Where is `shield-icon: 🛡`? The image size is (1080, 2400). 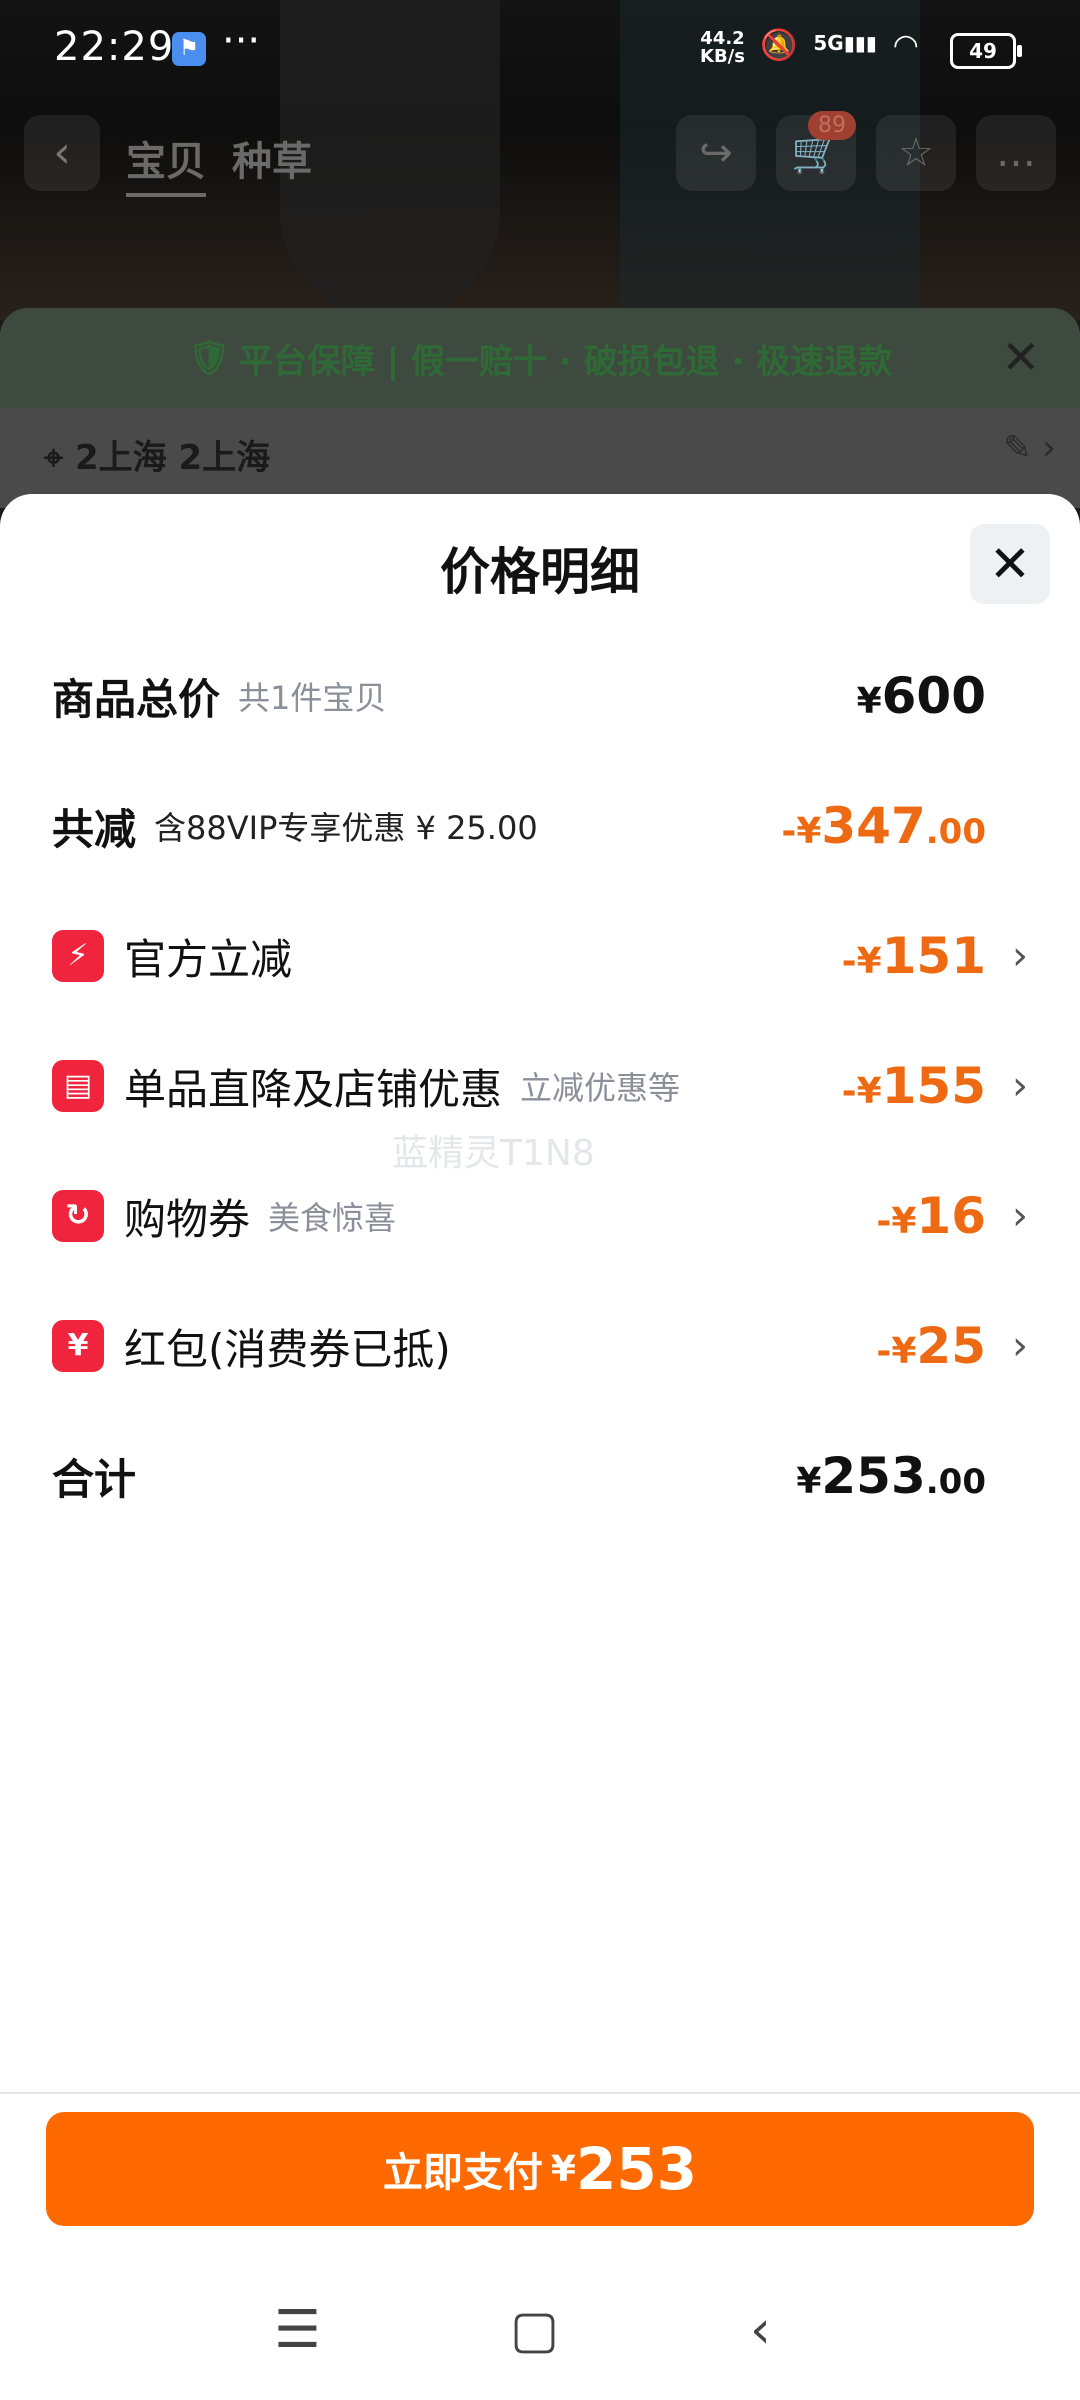 shield-icon: 🛡 is located at coordinates (209, 358).